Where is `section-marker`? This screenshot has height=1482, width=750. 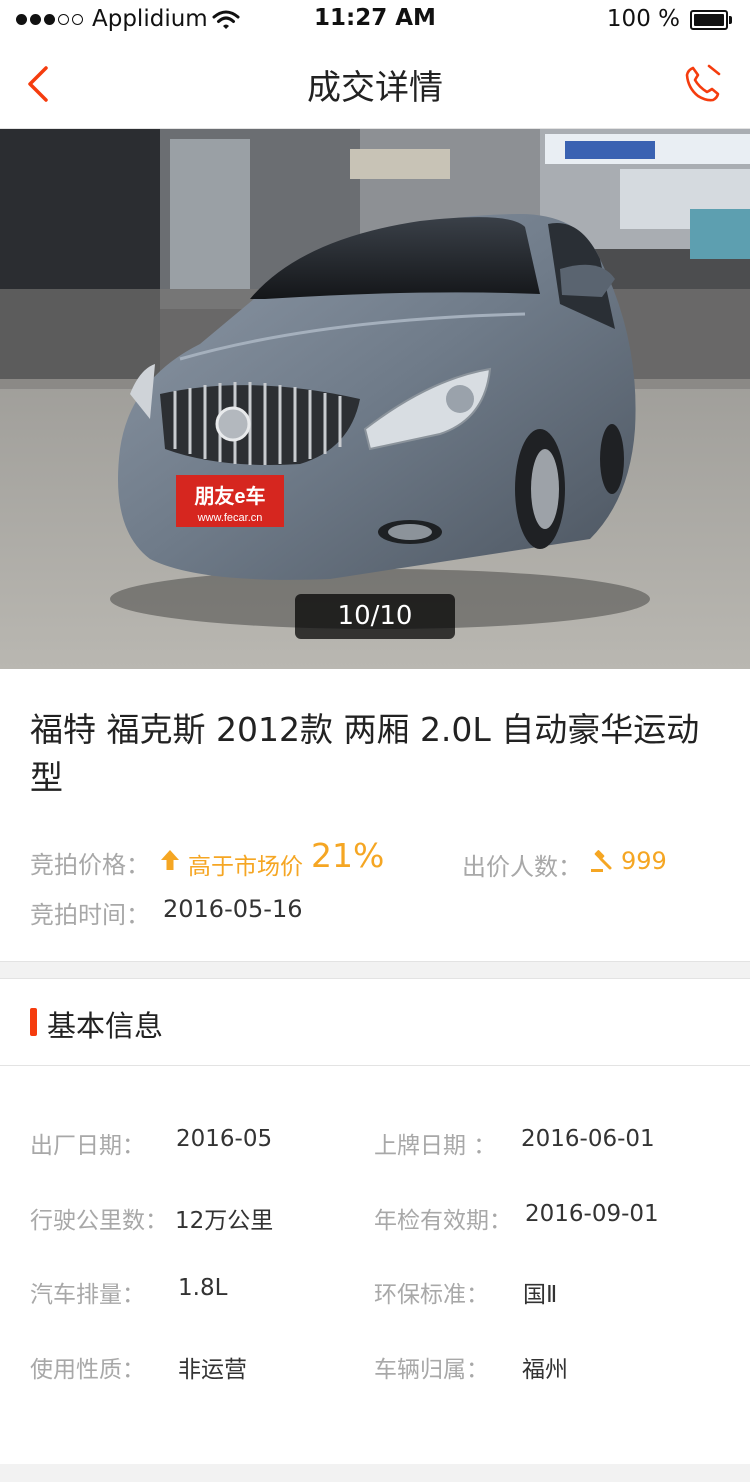 section-marker is located at coordinates (33, 1022).